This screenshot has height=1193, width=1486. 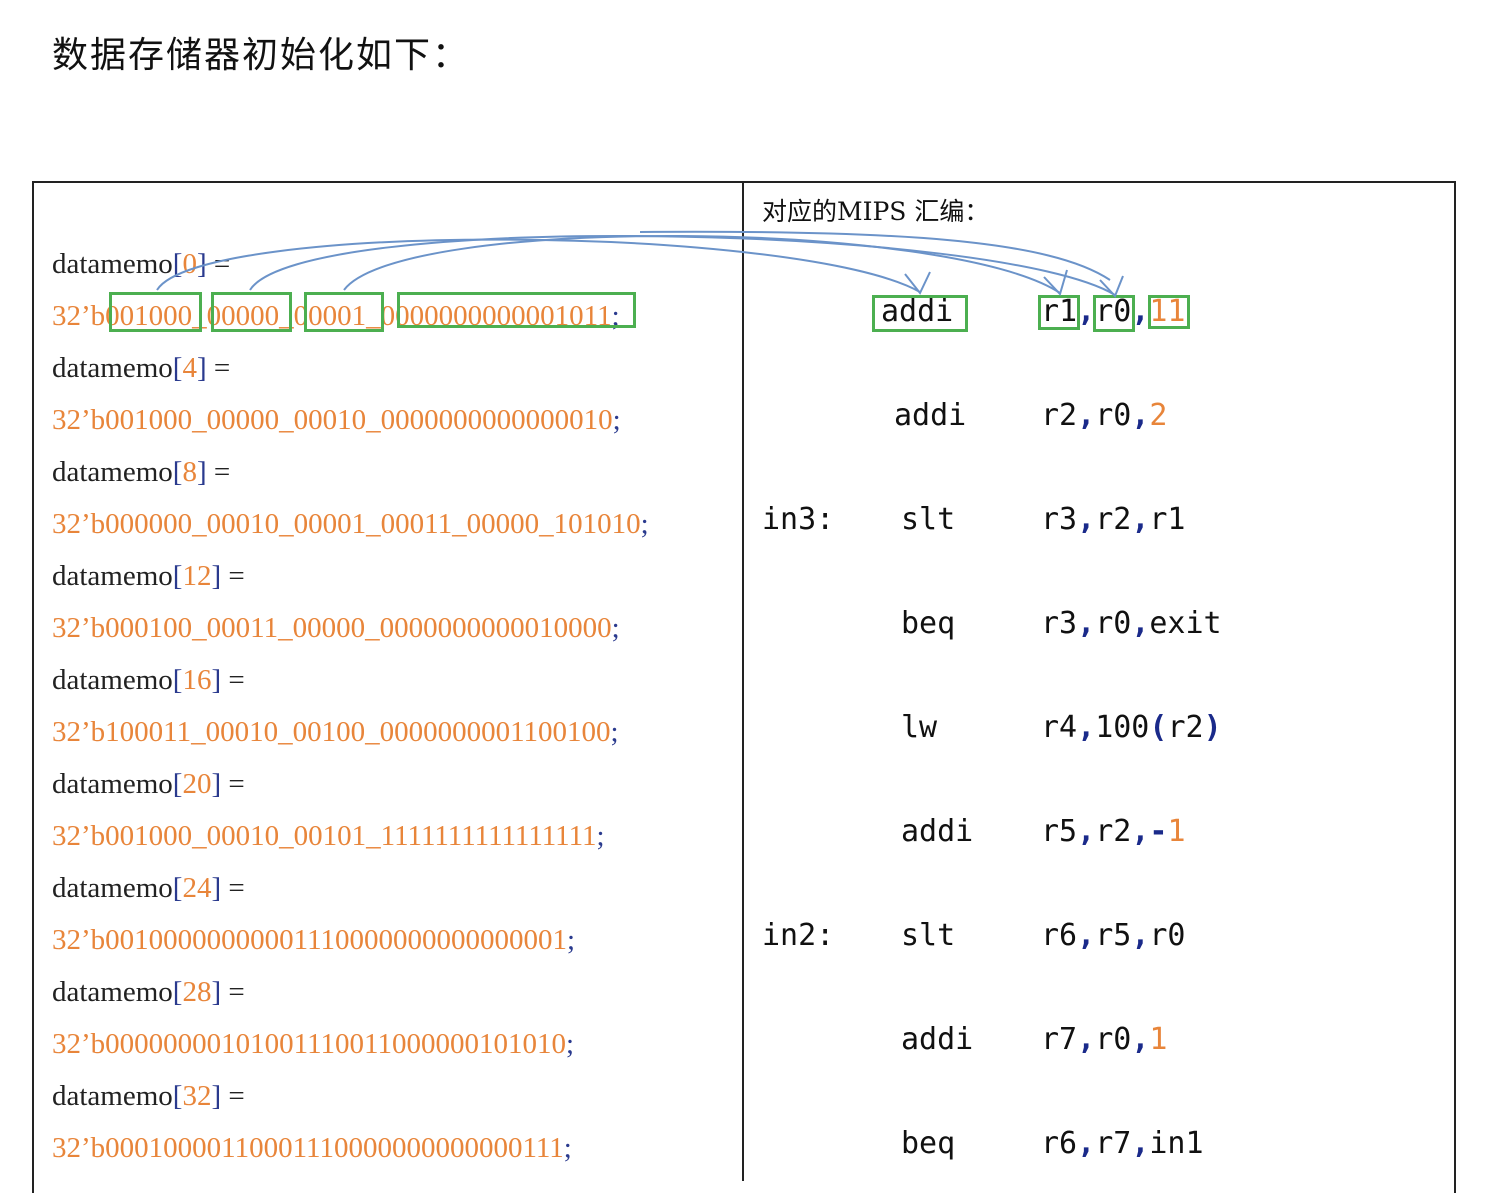 I want to click on arrowhead-r0, so click(x=1111, y=286).